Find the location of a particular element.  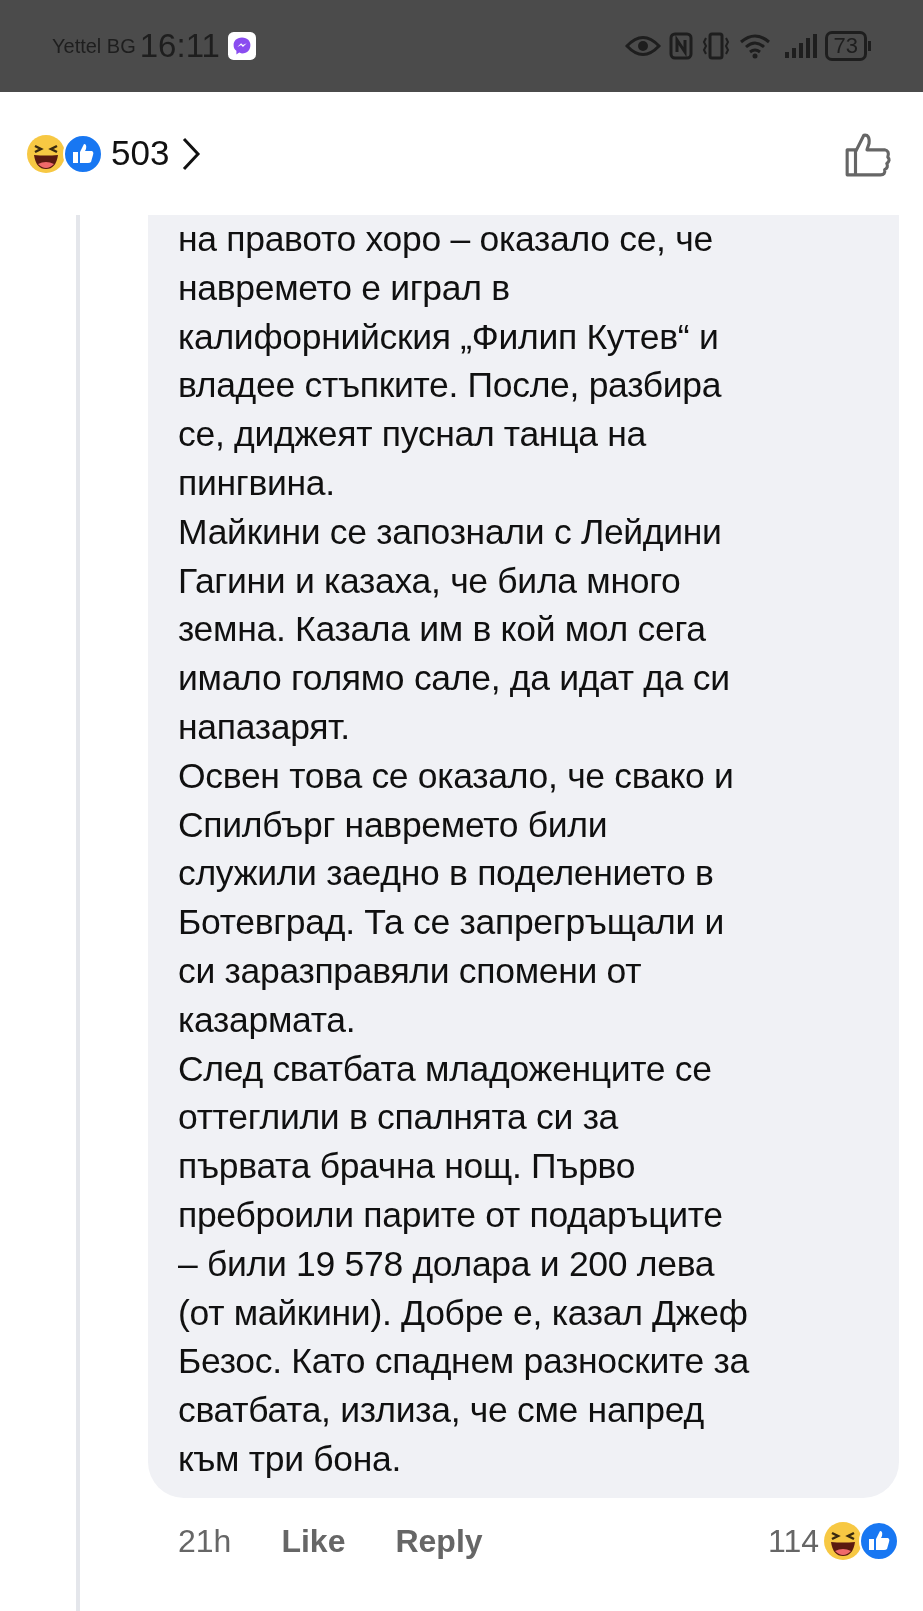

comment-reaction-count: 114 is located at coordinates (793, 1541).